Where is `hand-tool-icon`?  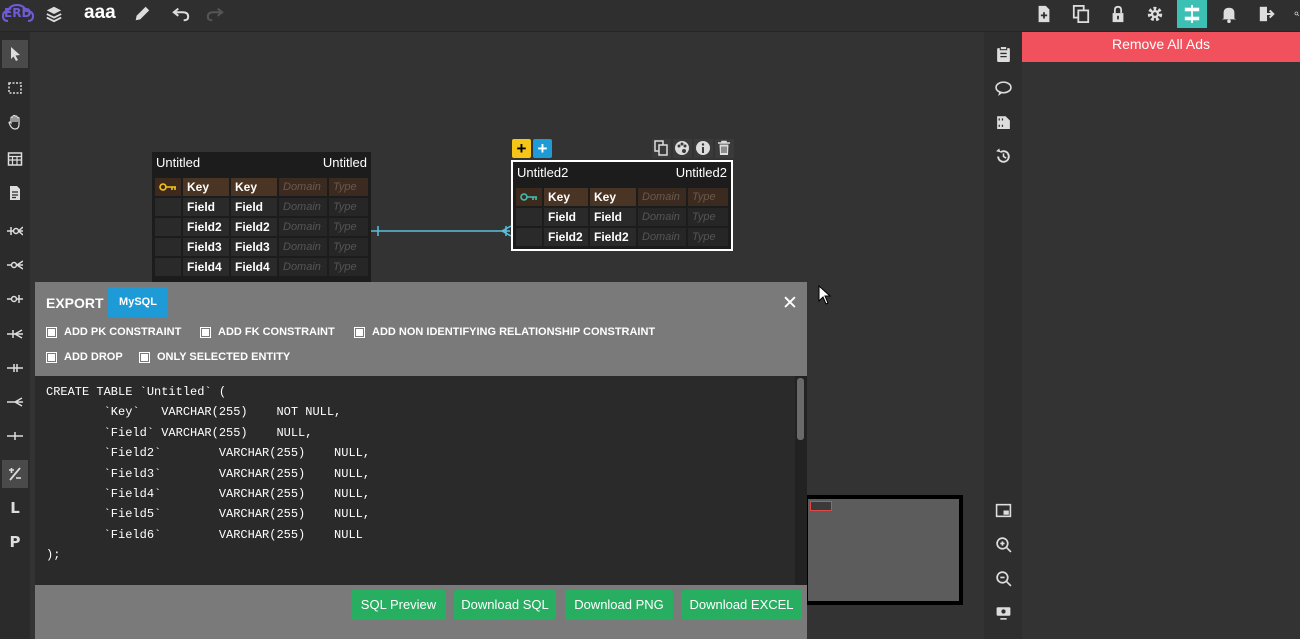
hand-tool-icon is located at coordinates (15, 122).